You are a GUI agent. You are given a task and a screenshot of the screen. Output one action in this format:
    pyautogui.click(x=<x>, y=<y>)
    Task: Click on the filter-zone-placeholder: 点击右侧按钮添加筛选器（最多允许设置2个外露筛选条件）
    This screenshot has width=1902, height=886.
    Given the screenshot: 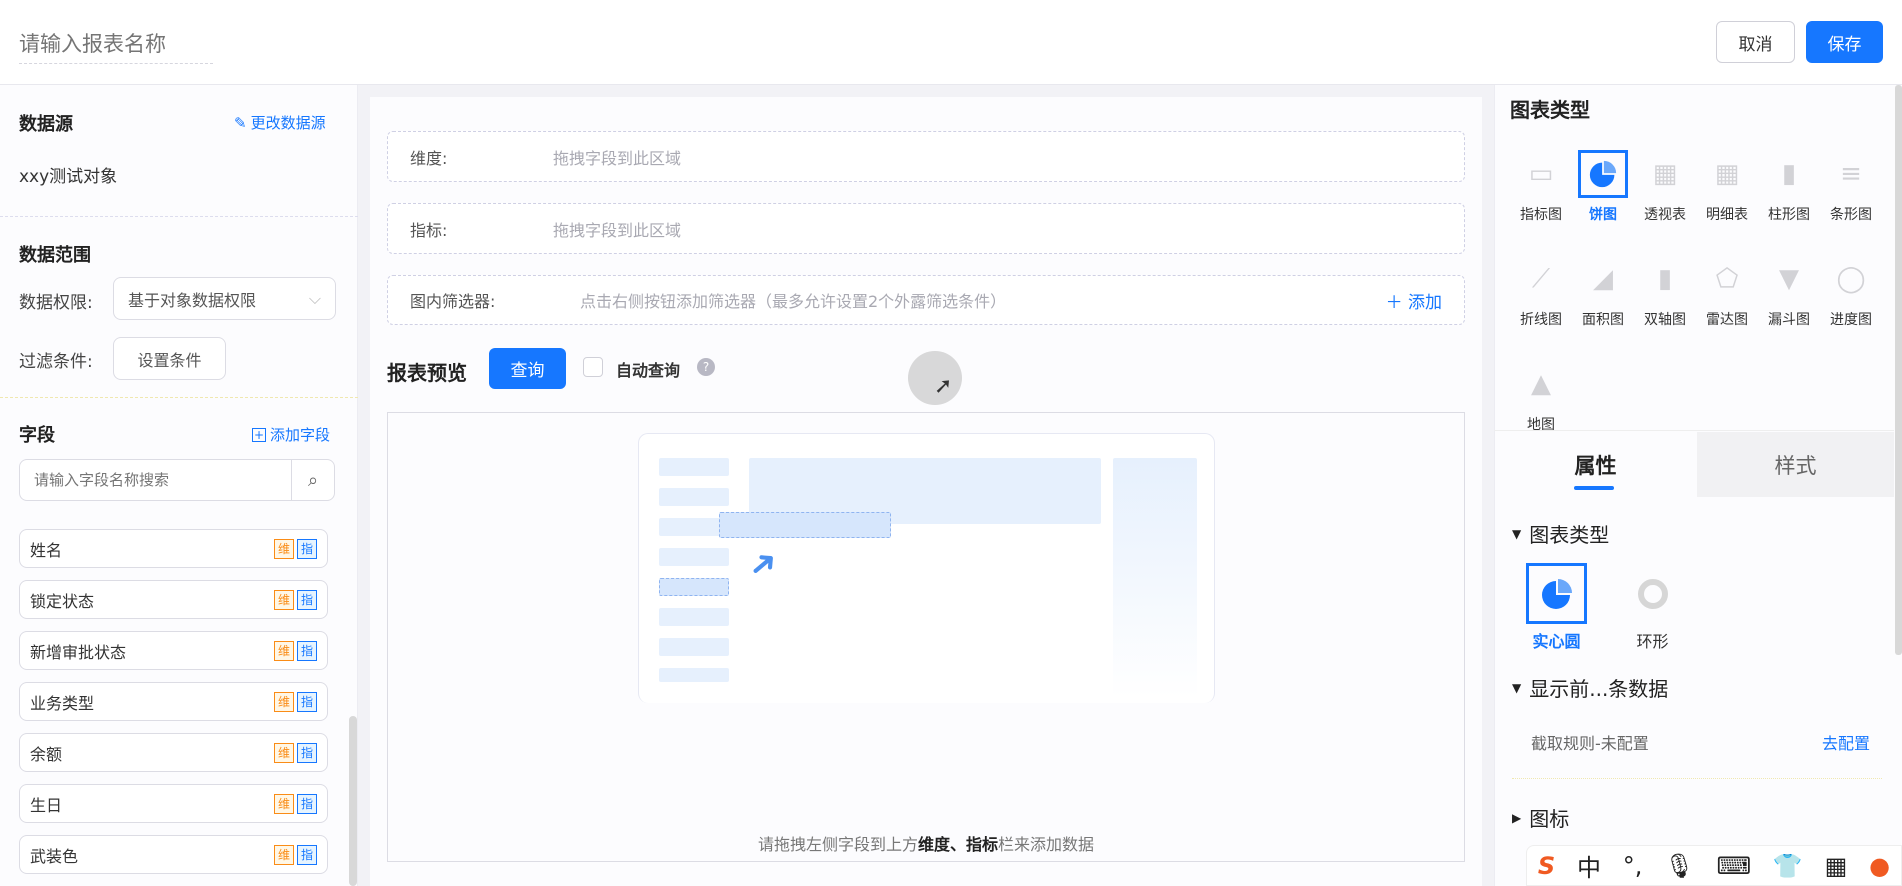 What is the action you would take?
    pyautogui.click(x=793, y=301)
    